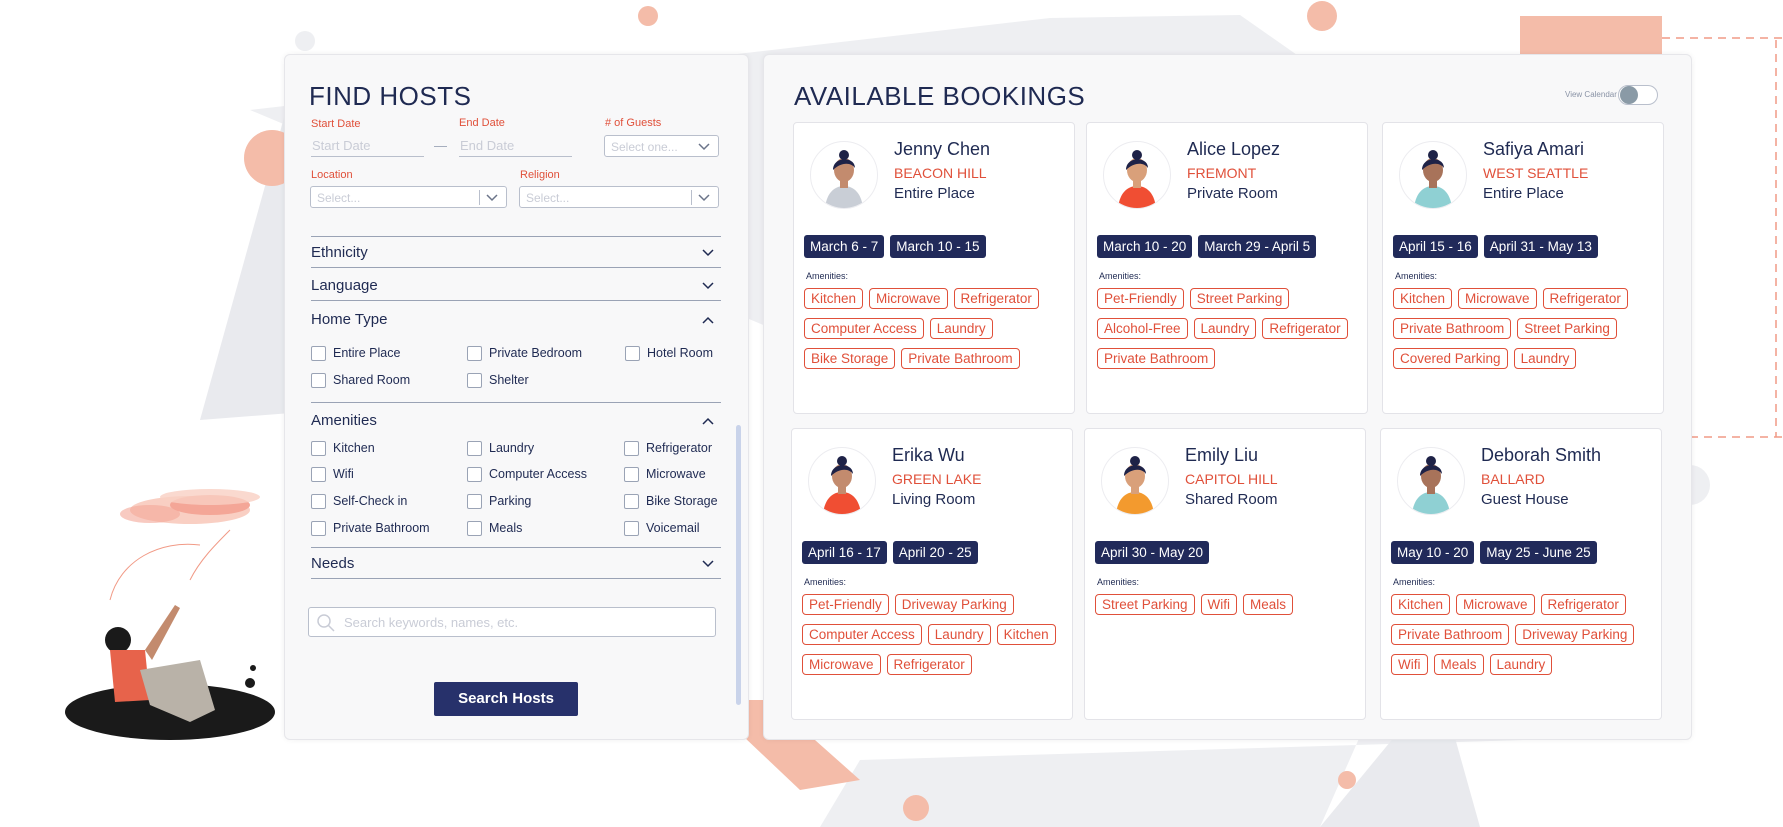  What do you see at coordinates (738, 565) in the screenshot?
I see `scrollbar` at bounding box center [738, 565].